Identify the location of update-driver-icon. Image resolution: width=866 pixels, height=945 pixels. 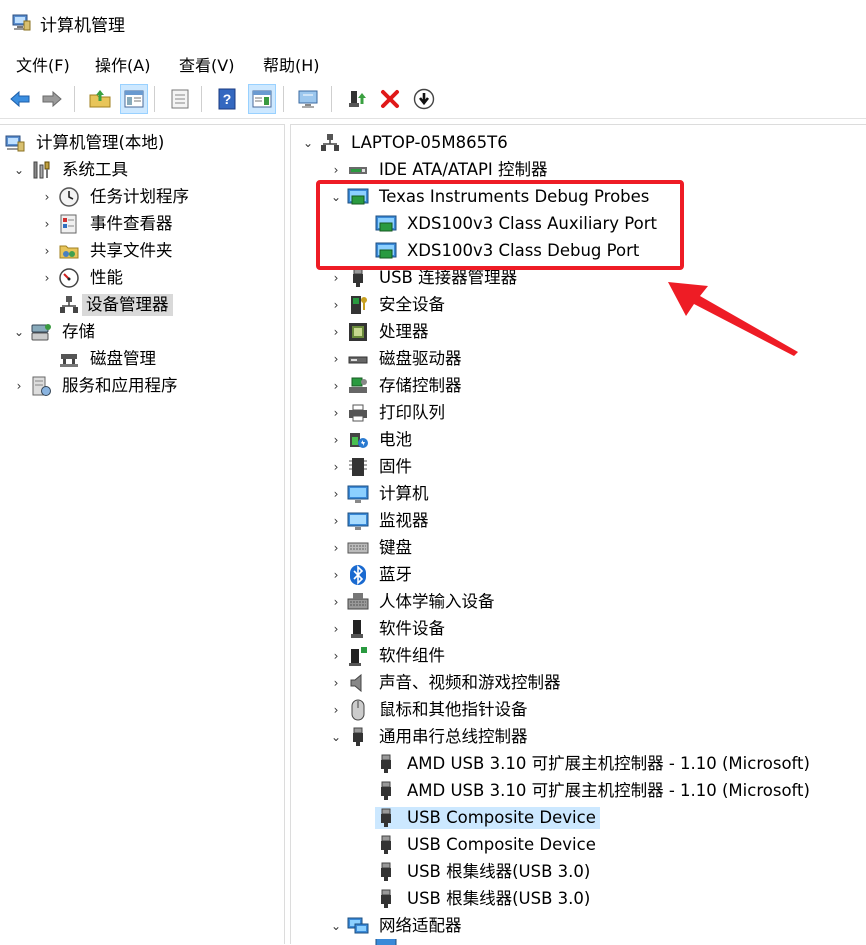
(357, 99).